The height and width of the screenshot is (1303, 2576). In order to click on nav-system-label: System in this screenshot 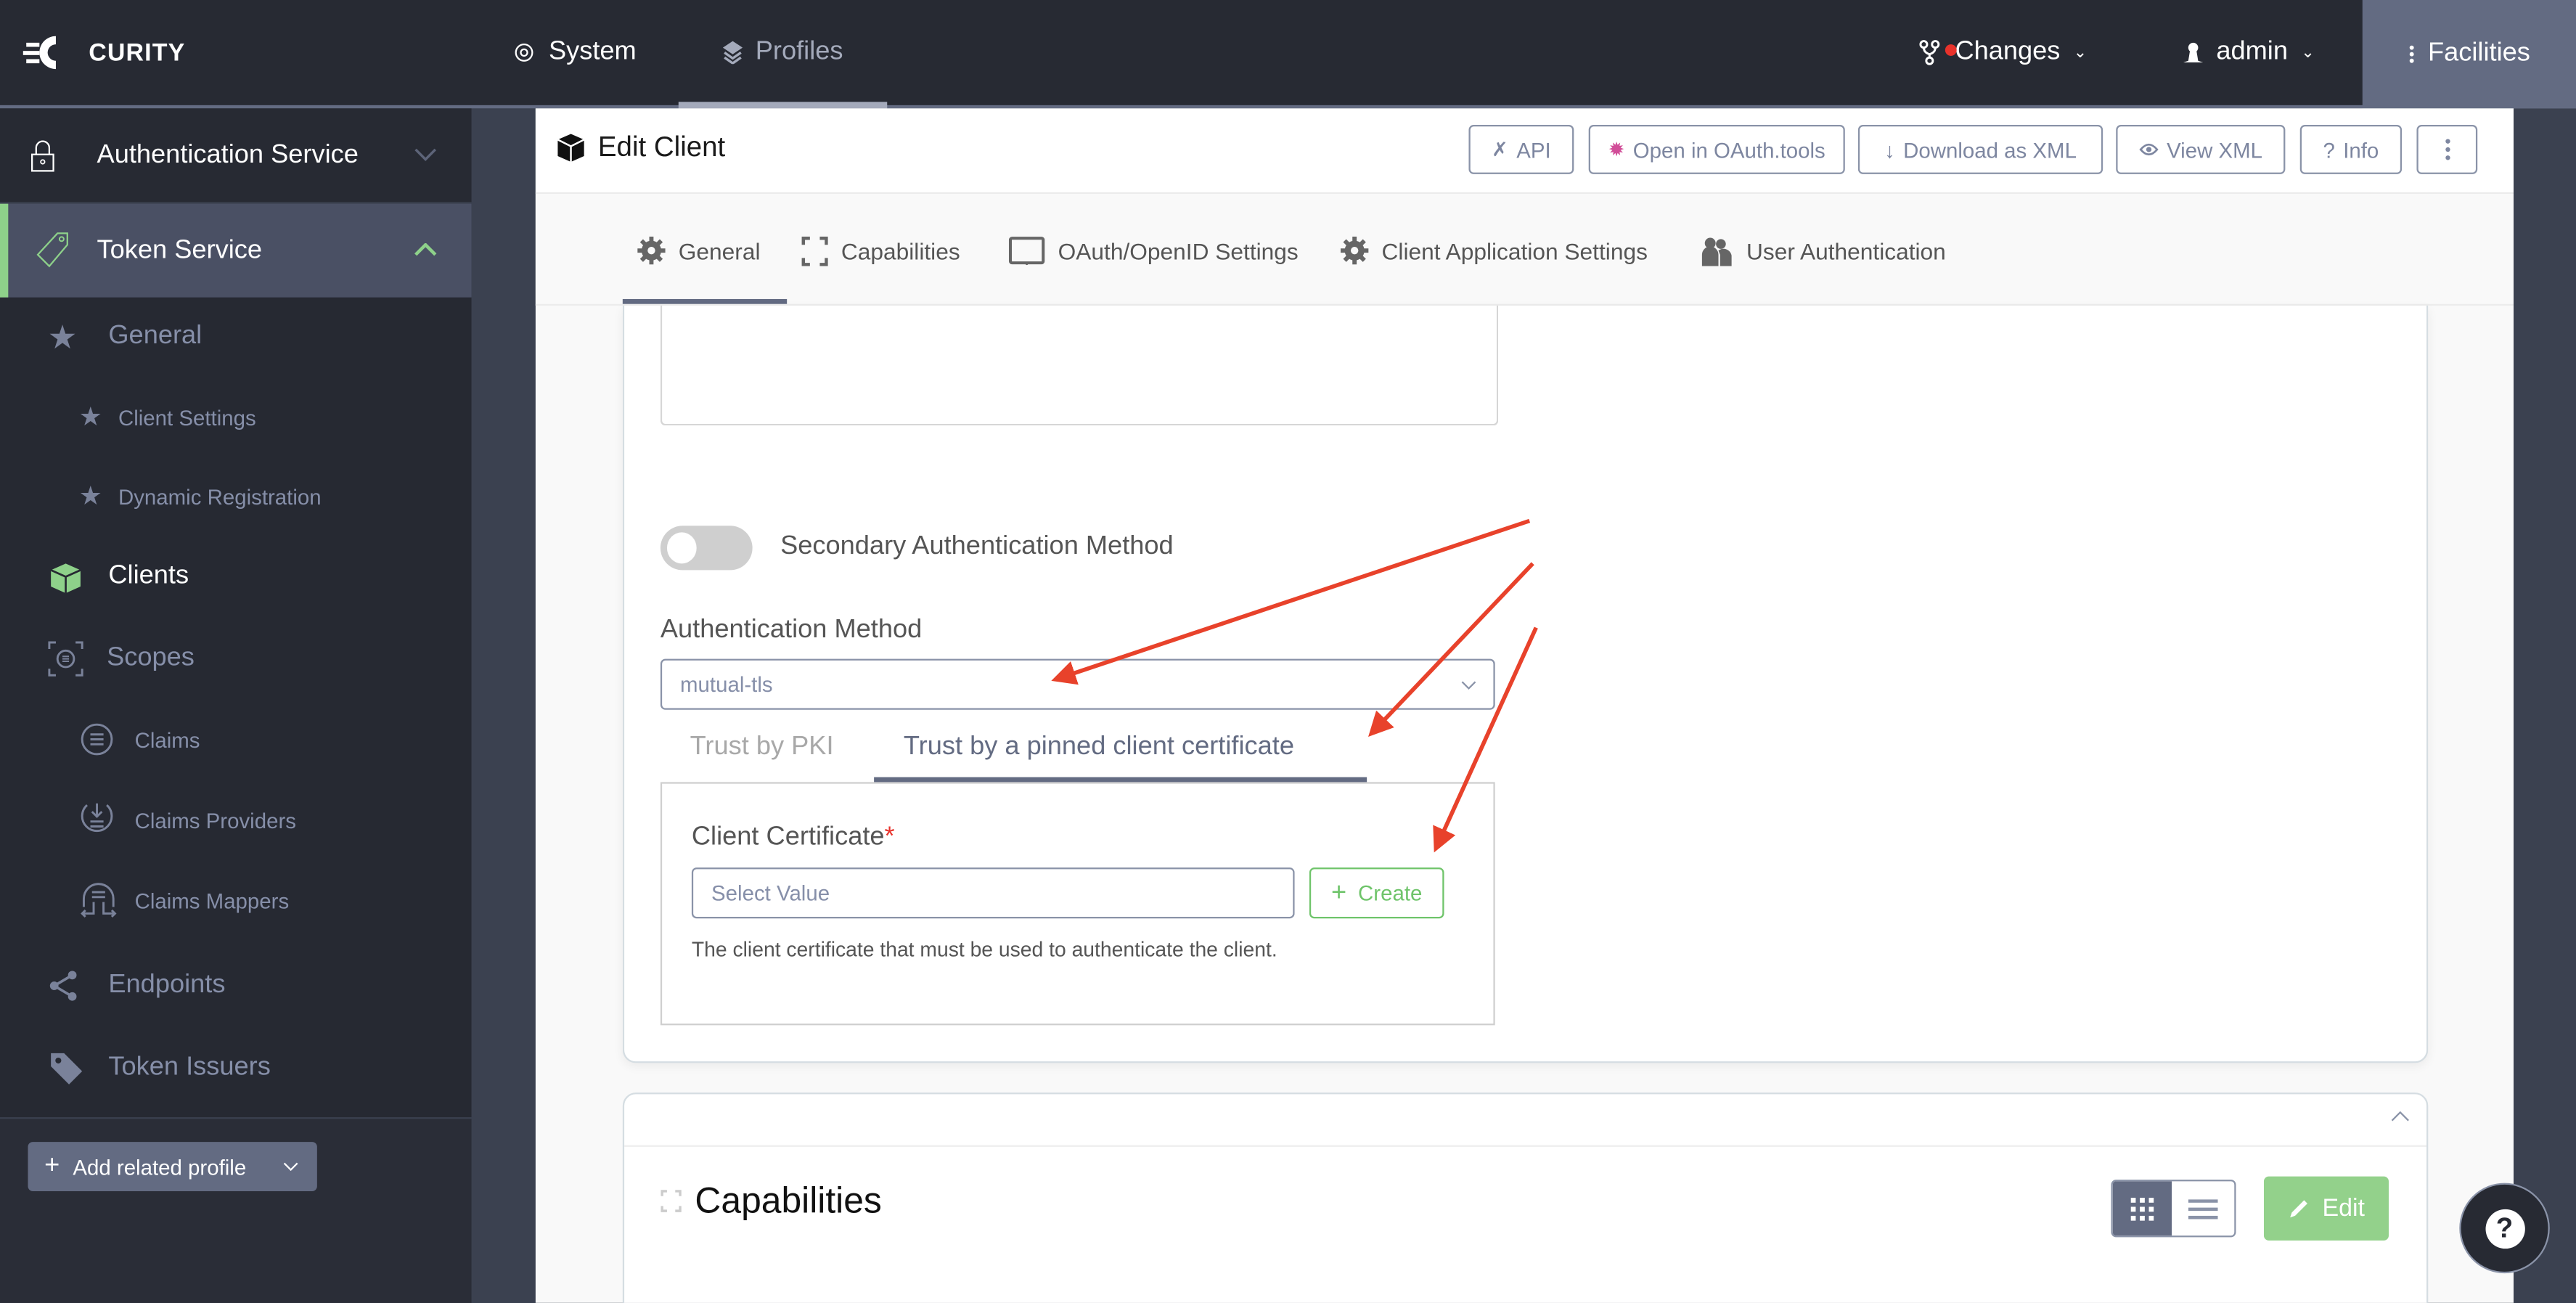, I will do `click(593, 52)`.